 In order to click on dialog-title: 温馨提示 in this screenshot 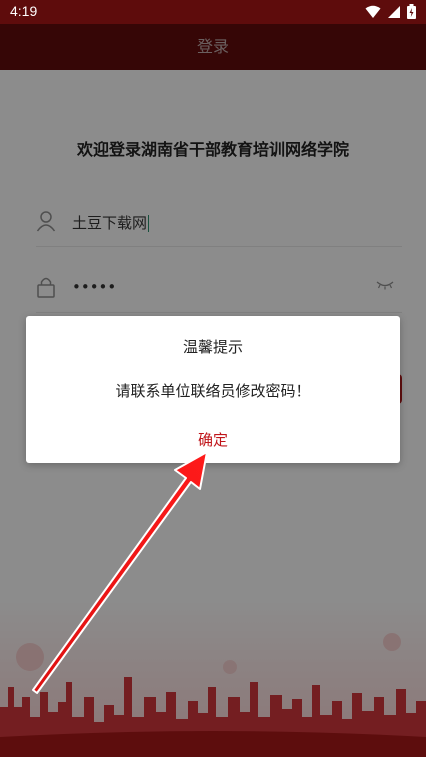, I will do `click(212, 347)`.